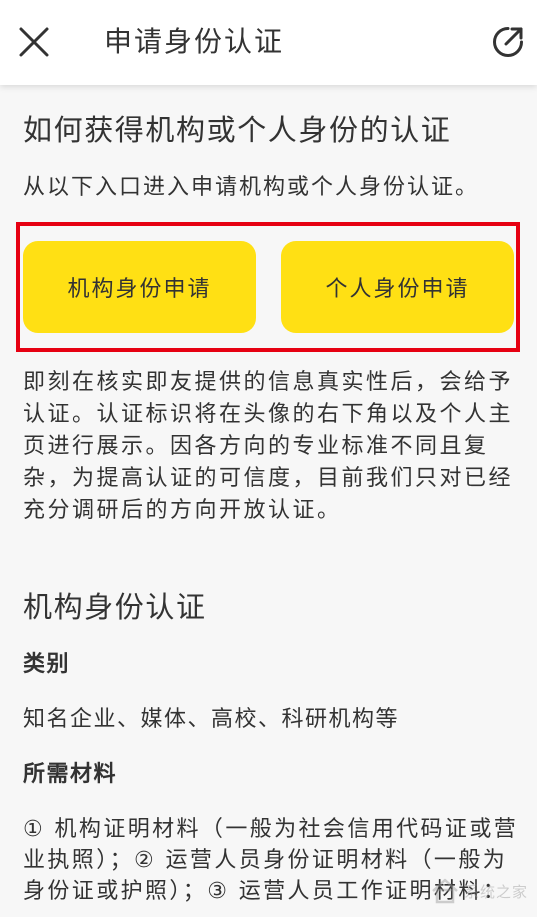 This screenshot has width=537, height=917. Describe the element at coordinates (115, 607) in the screenshot. I see `org-section-heading: 机构身份认证` at that location.